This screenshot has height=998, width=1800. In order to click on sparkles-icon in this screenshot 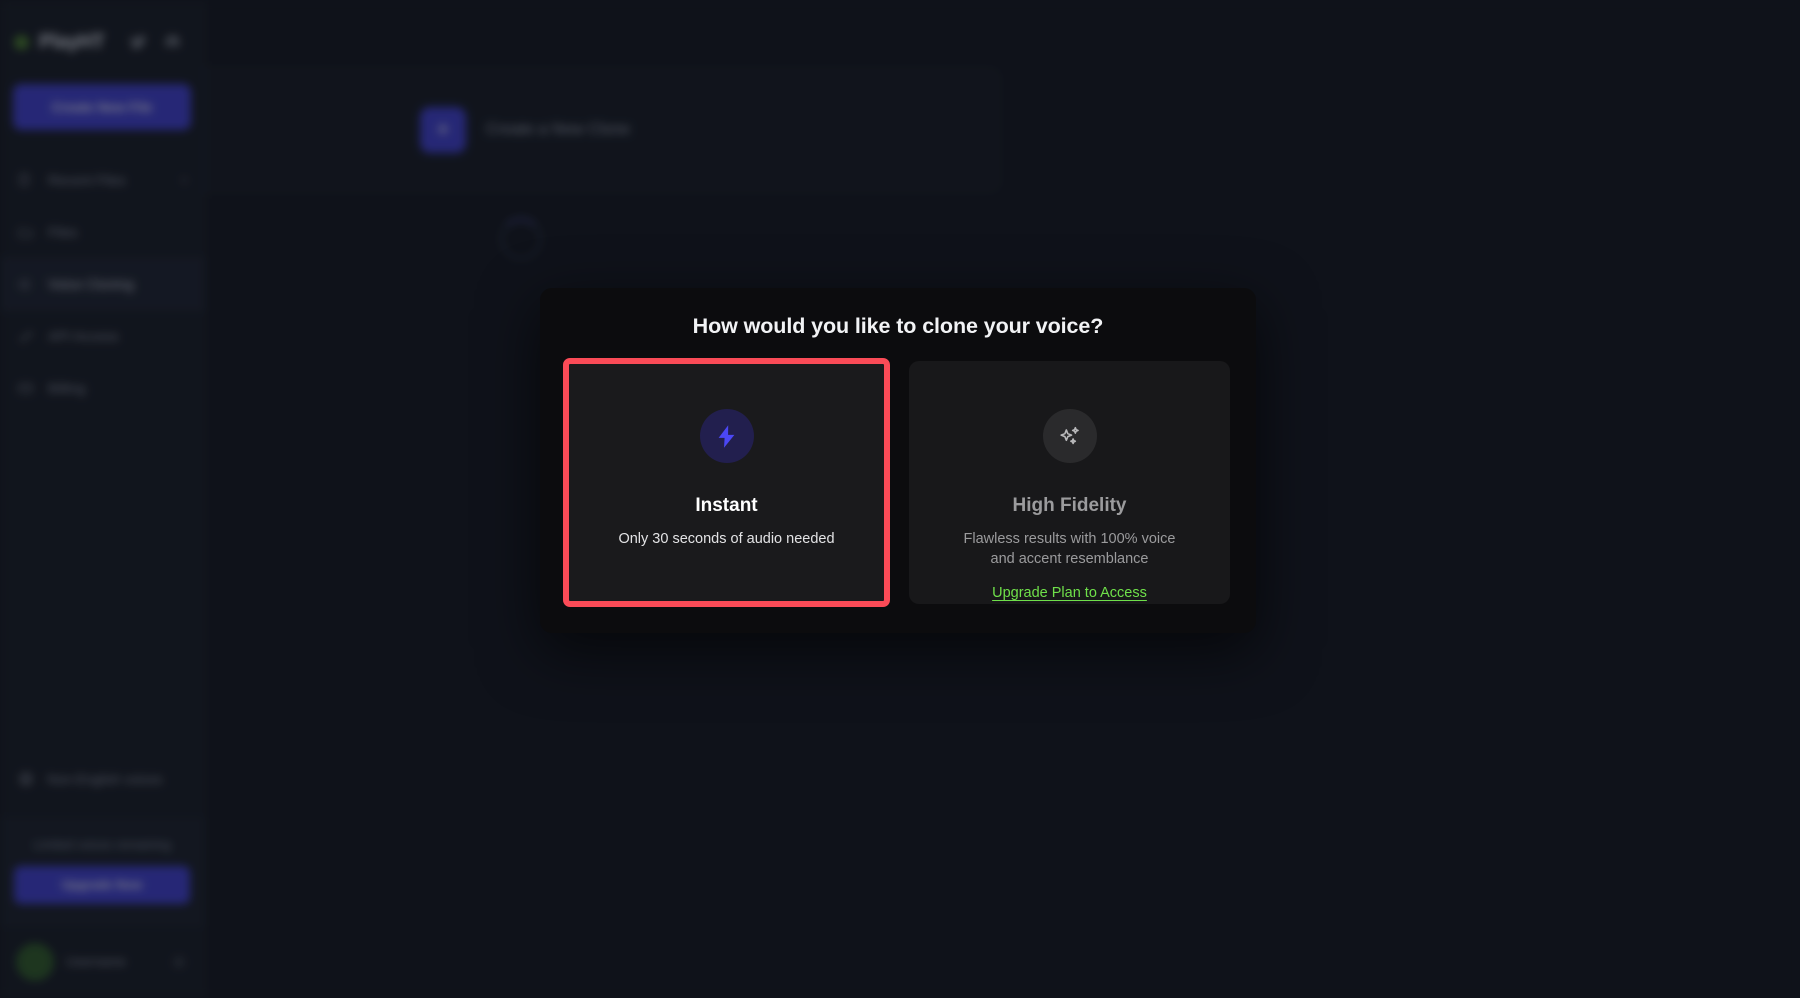, I will do `click(1069, 436)`.